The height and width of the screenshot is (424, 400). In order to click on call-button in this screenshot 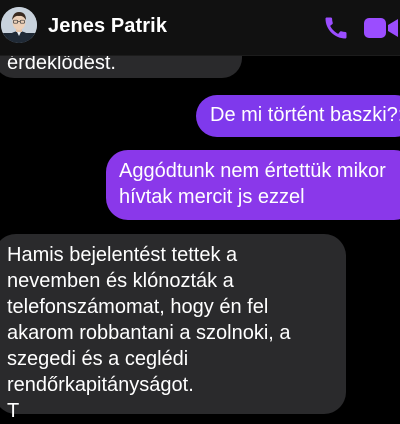, I will do `click(336, 28)`.